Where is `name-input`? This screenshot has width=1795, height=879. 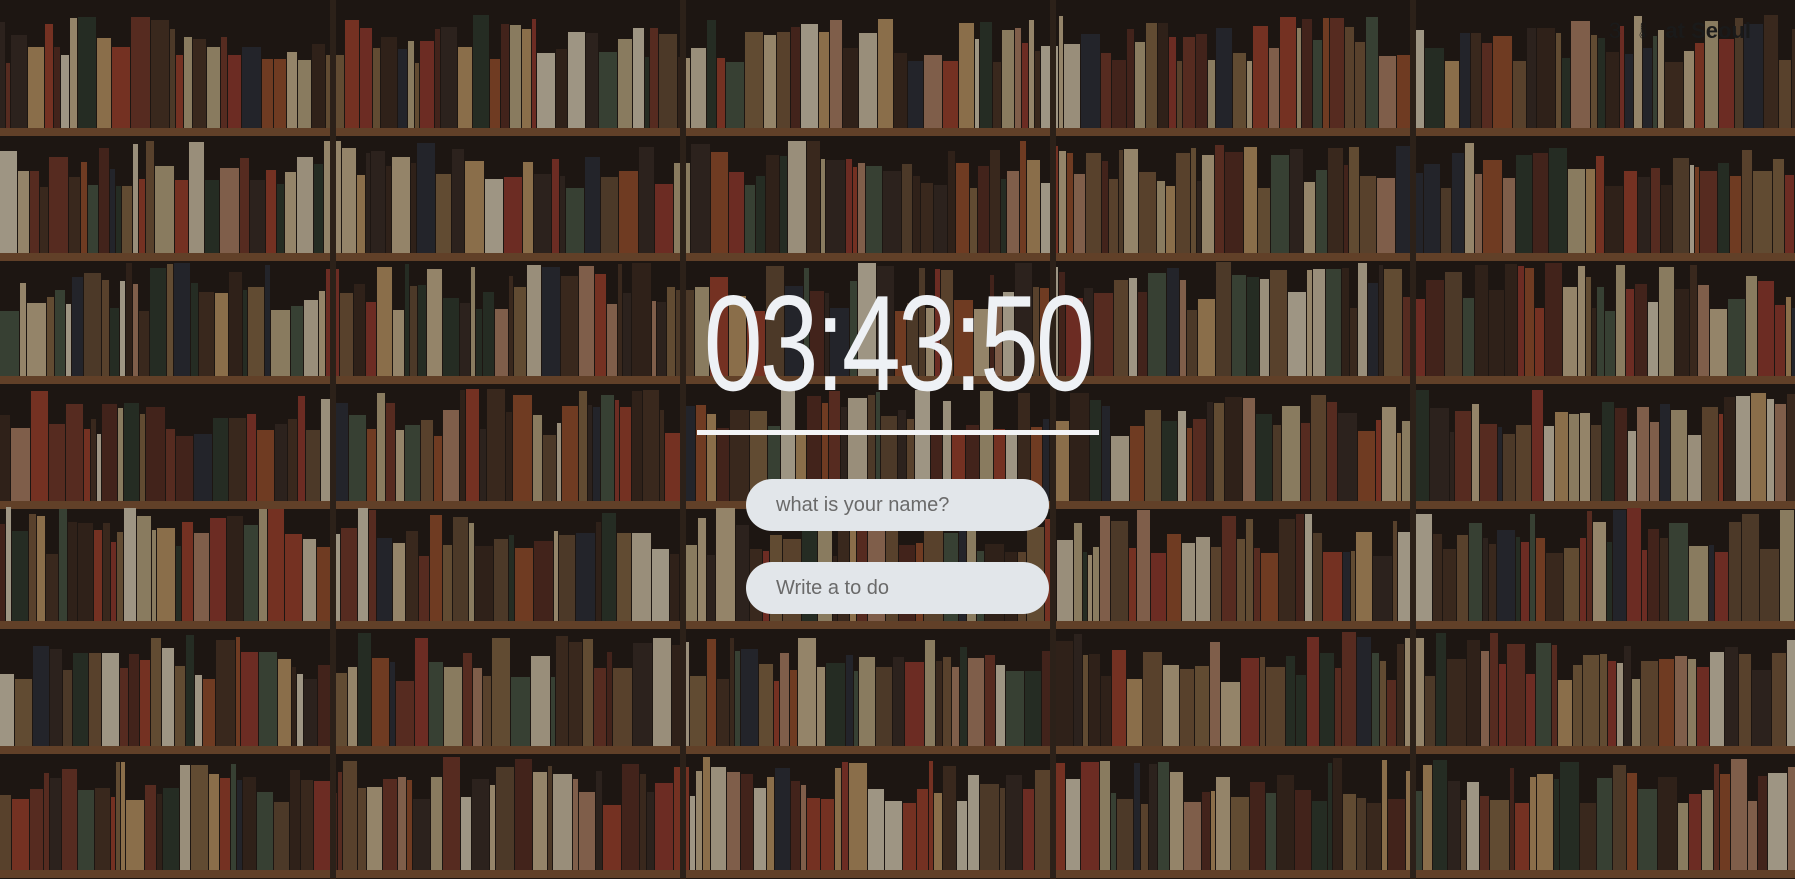 name-input is located at coordinates (897, 505).